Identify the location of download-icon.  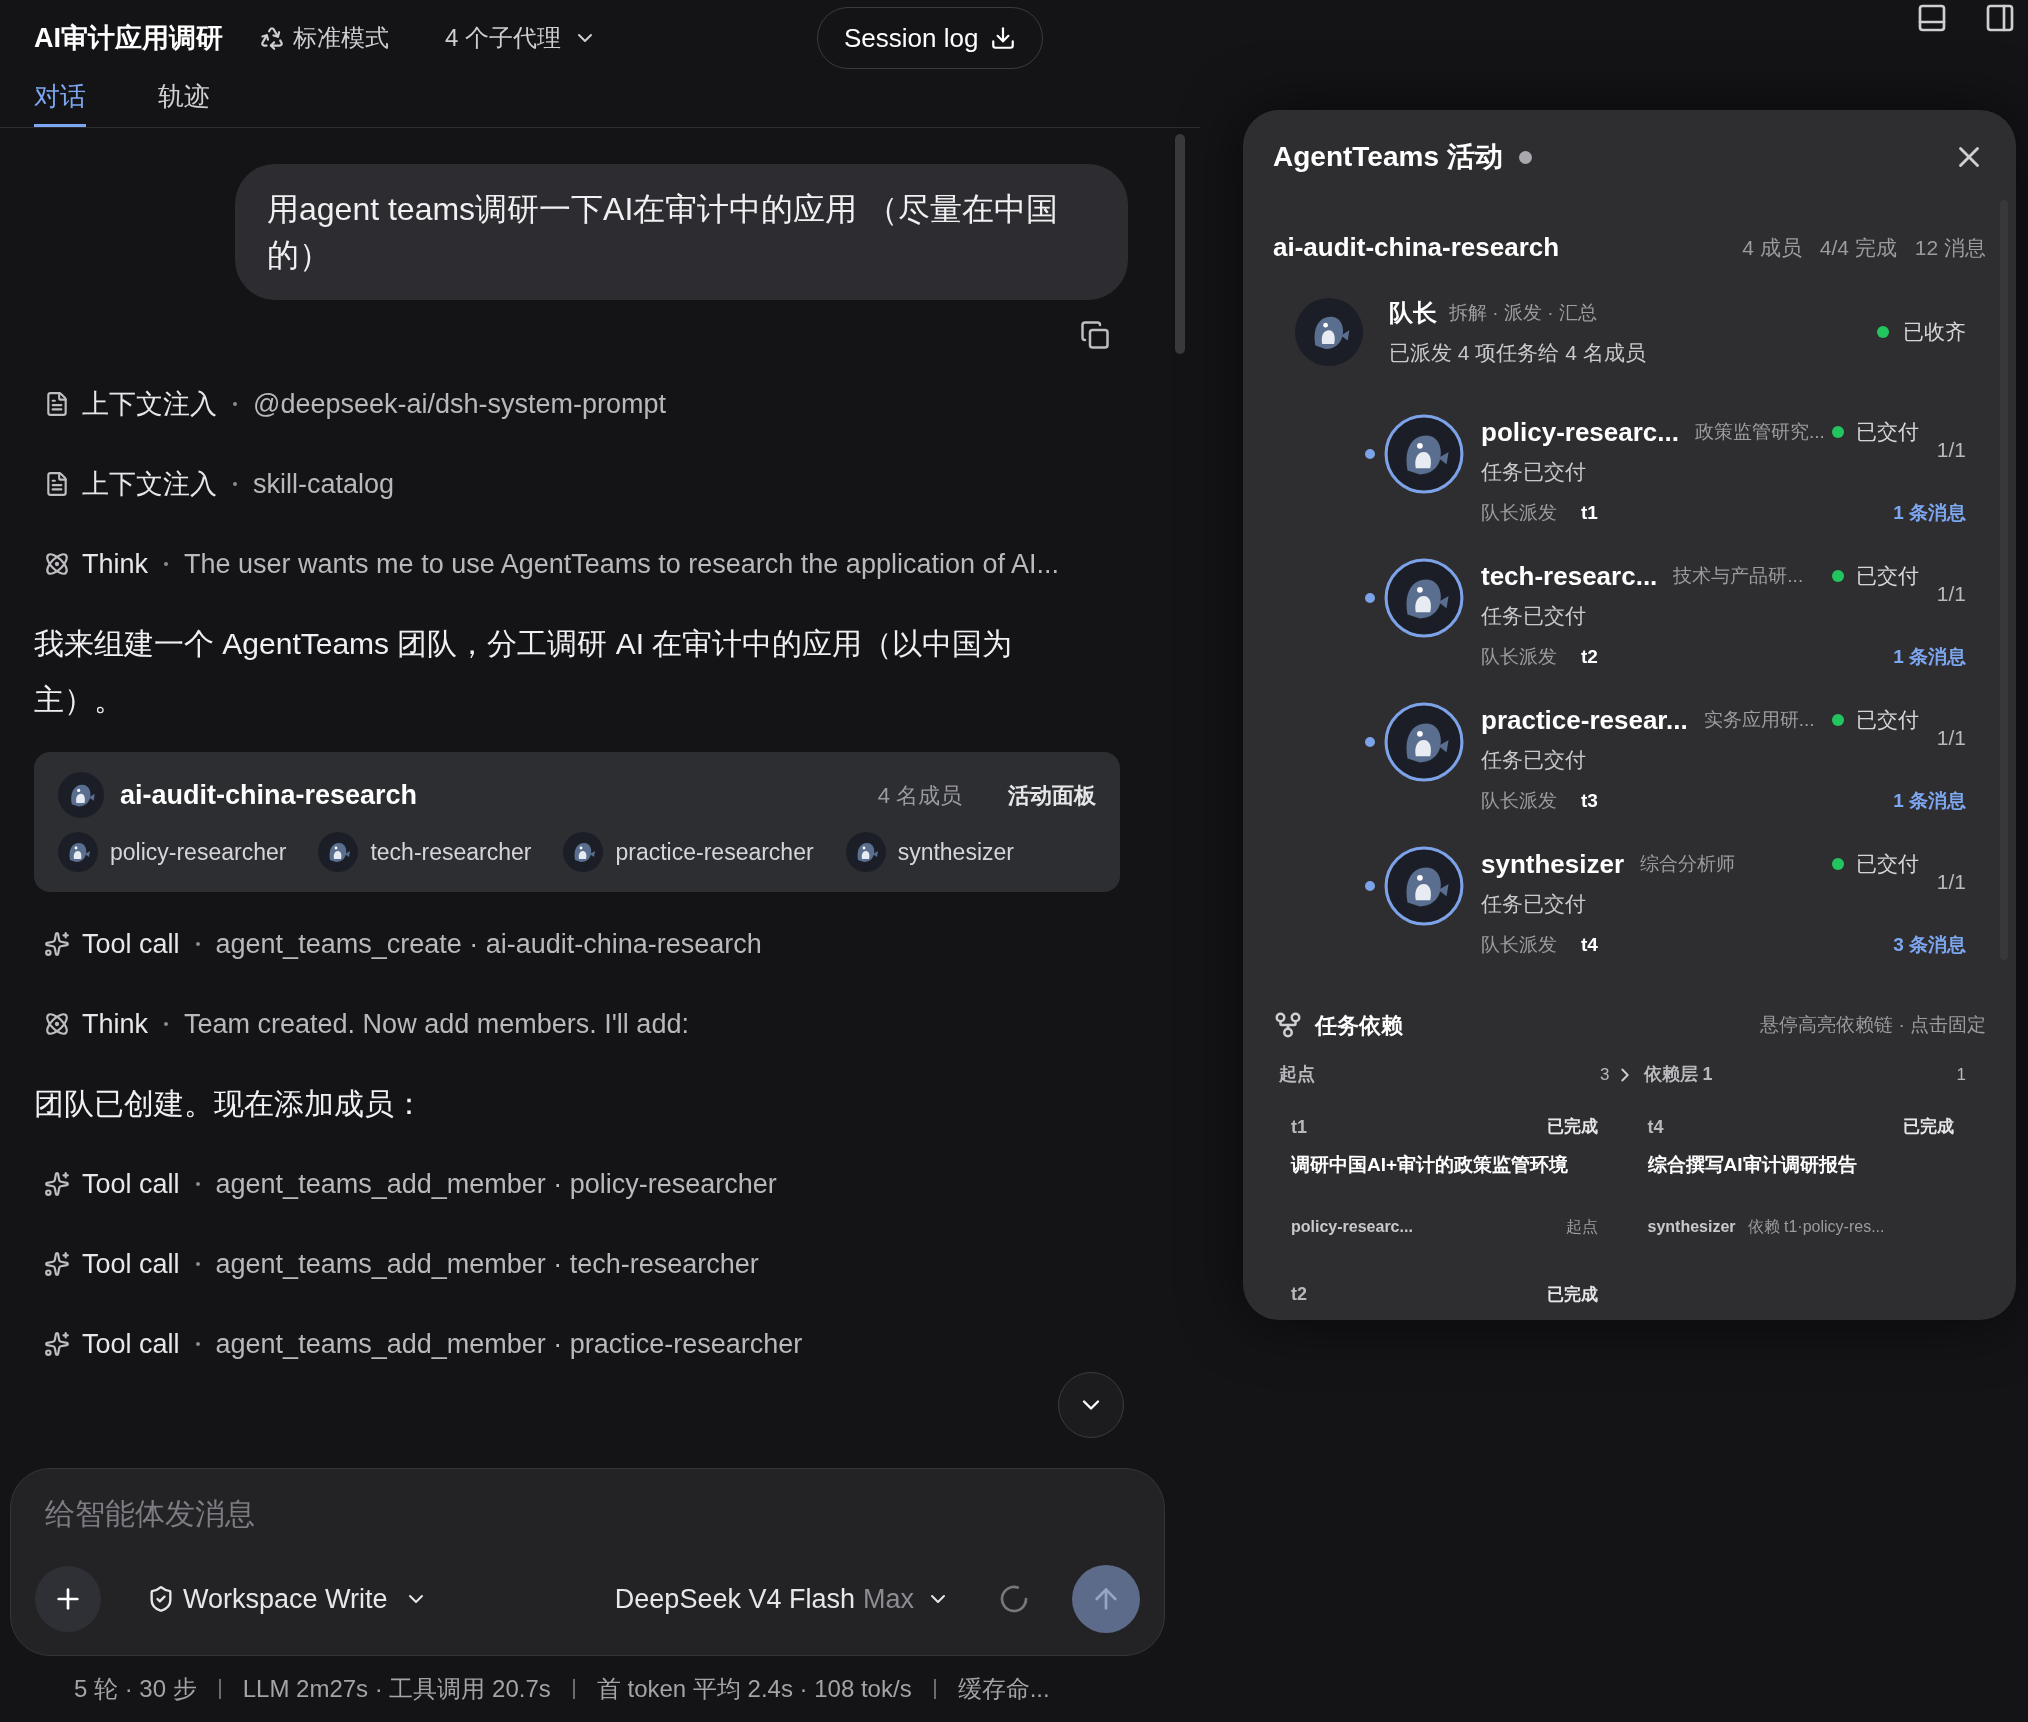
(1003, 38).